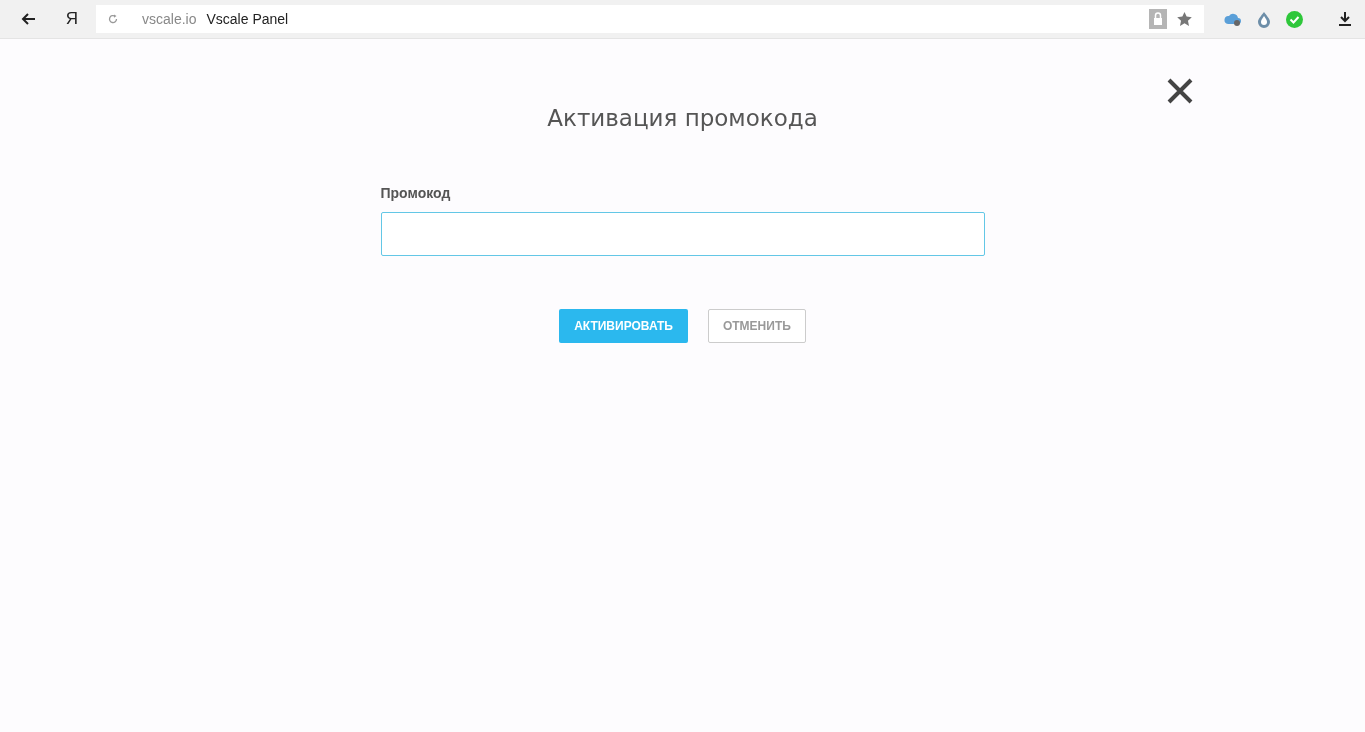 This screenshot has height=732, width=1365. Describe the element at coordinates (1294, 19) in the screenshot. I see `check-icon` at that location.